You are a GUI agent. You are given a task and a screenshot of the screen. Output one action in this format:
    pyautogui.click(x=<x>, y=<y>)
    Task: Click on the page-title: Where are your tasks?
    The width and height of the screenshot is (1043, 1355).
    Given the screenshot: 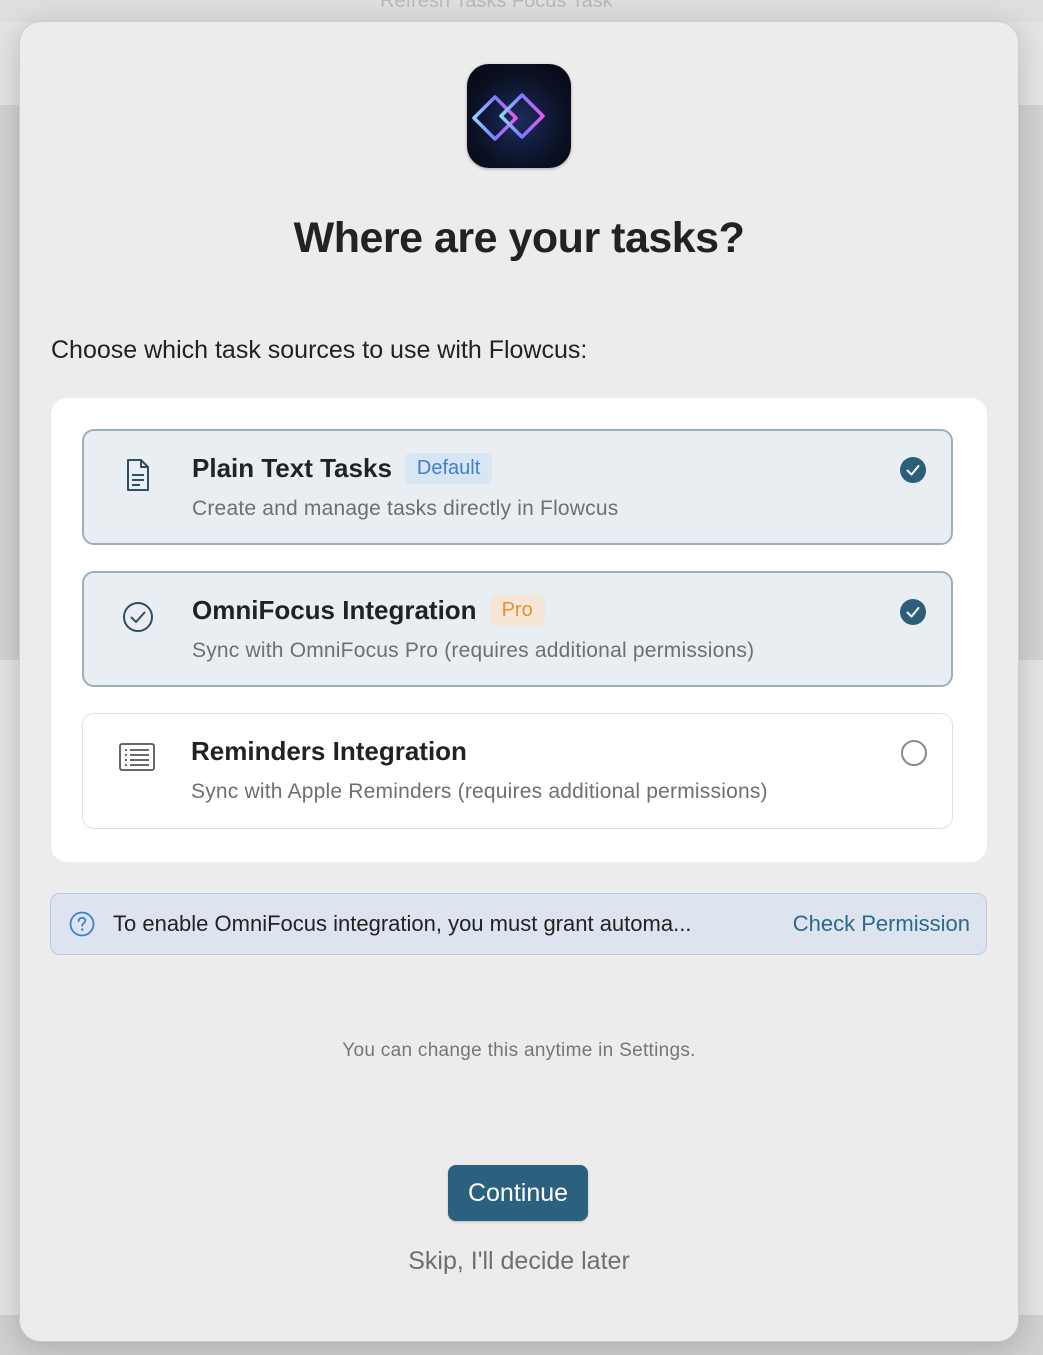 What is the action you would take?
    pyautogui.click(x=519, y=238)
    